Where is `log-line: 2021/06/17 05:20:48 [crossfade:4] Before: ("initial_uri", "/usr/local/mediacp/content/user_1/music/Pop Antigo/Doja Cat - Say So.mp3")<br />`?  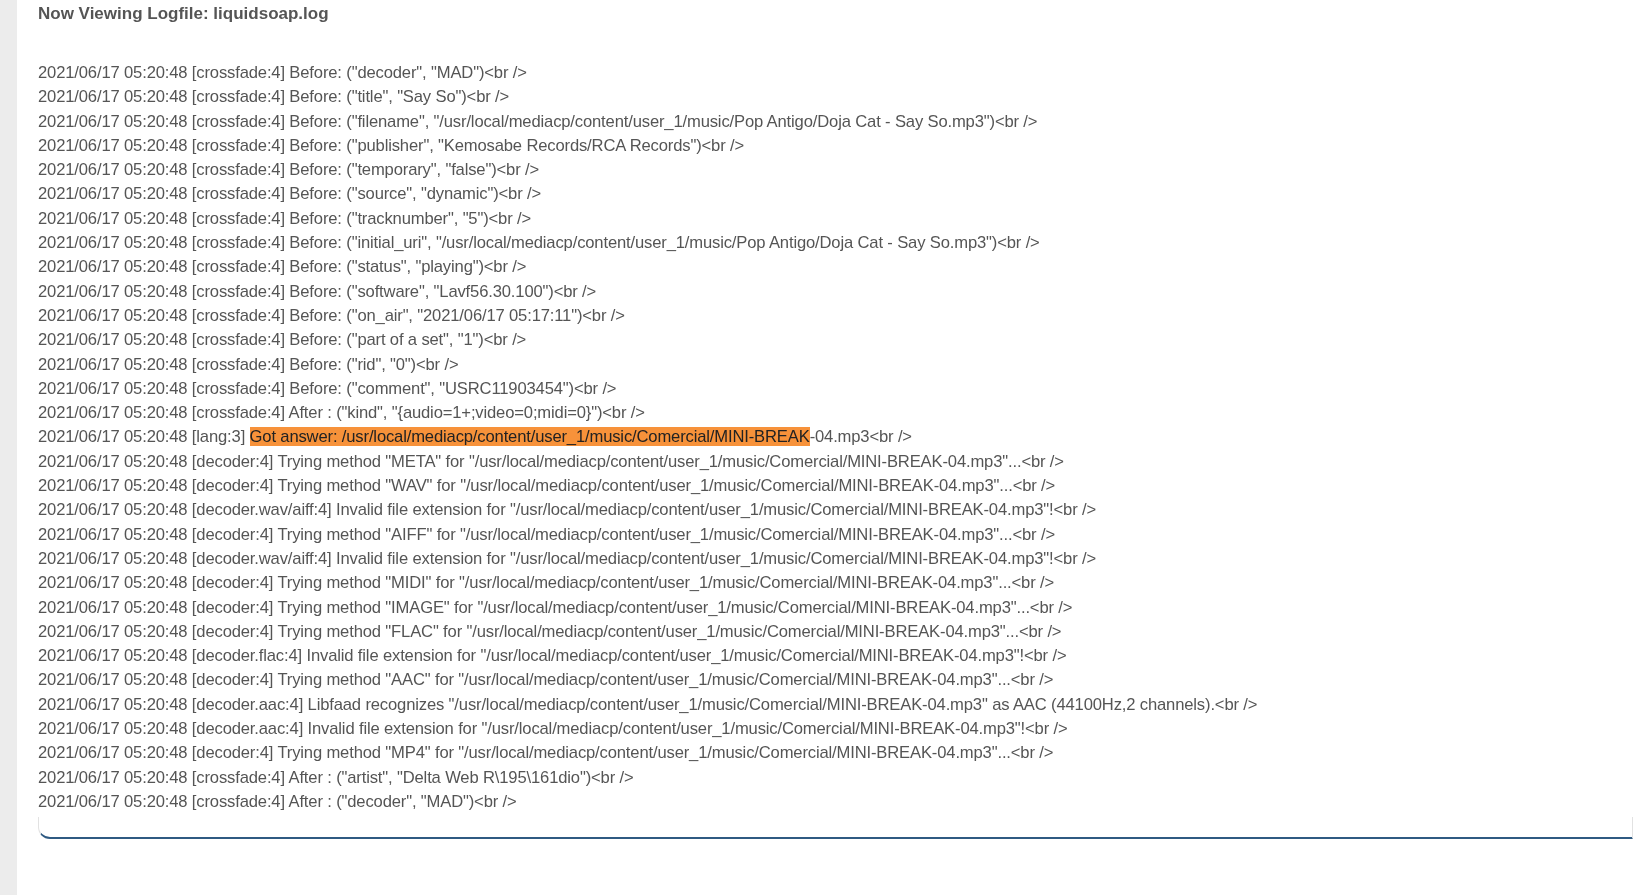 log-line: 2021/06/17 05:20:48 [crossfade:4] Before: ("initial_uri", "/usr/local/mediacp/content/user_1/music/Pop Antigo/Doja Cat - Say So.mp3")<br /> is located at coordinates (539, 243).